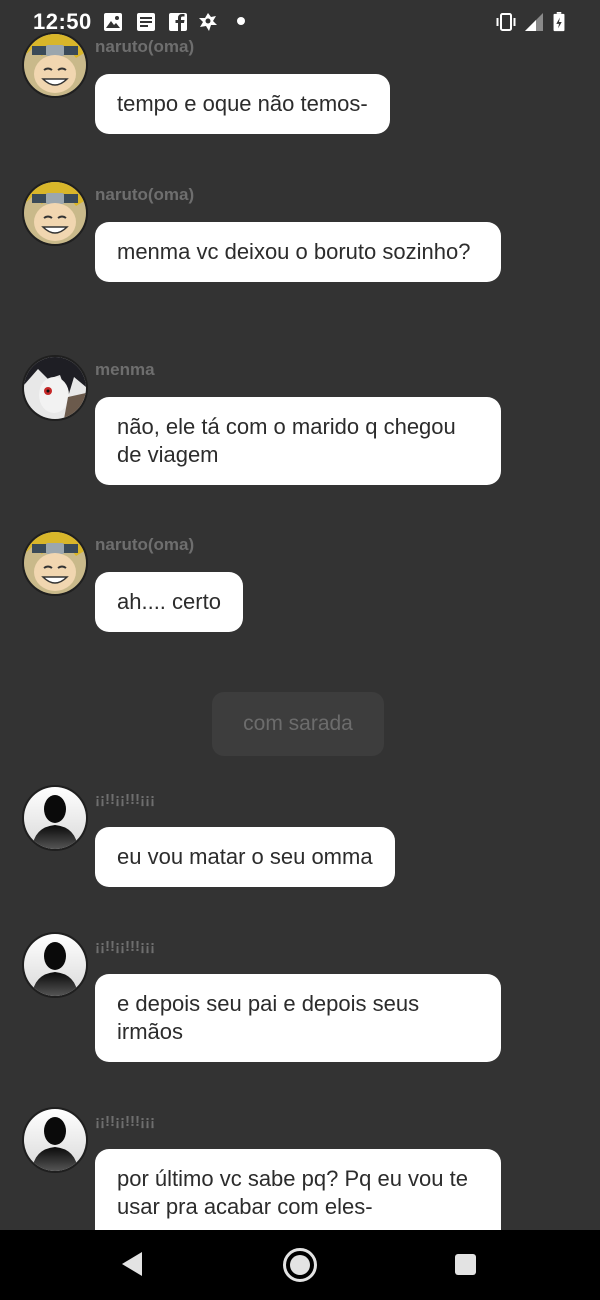 This screenshot has width=600, height=1300. Describe the element at coordinates (62, 21) in the screenshot. I see `status-time: 12:50` at that location.